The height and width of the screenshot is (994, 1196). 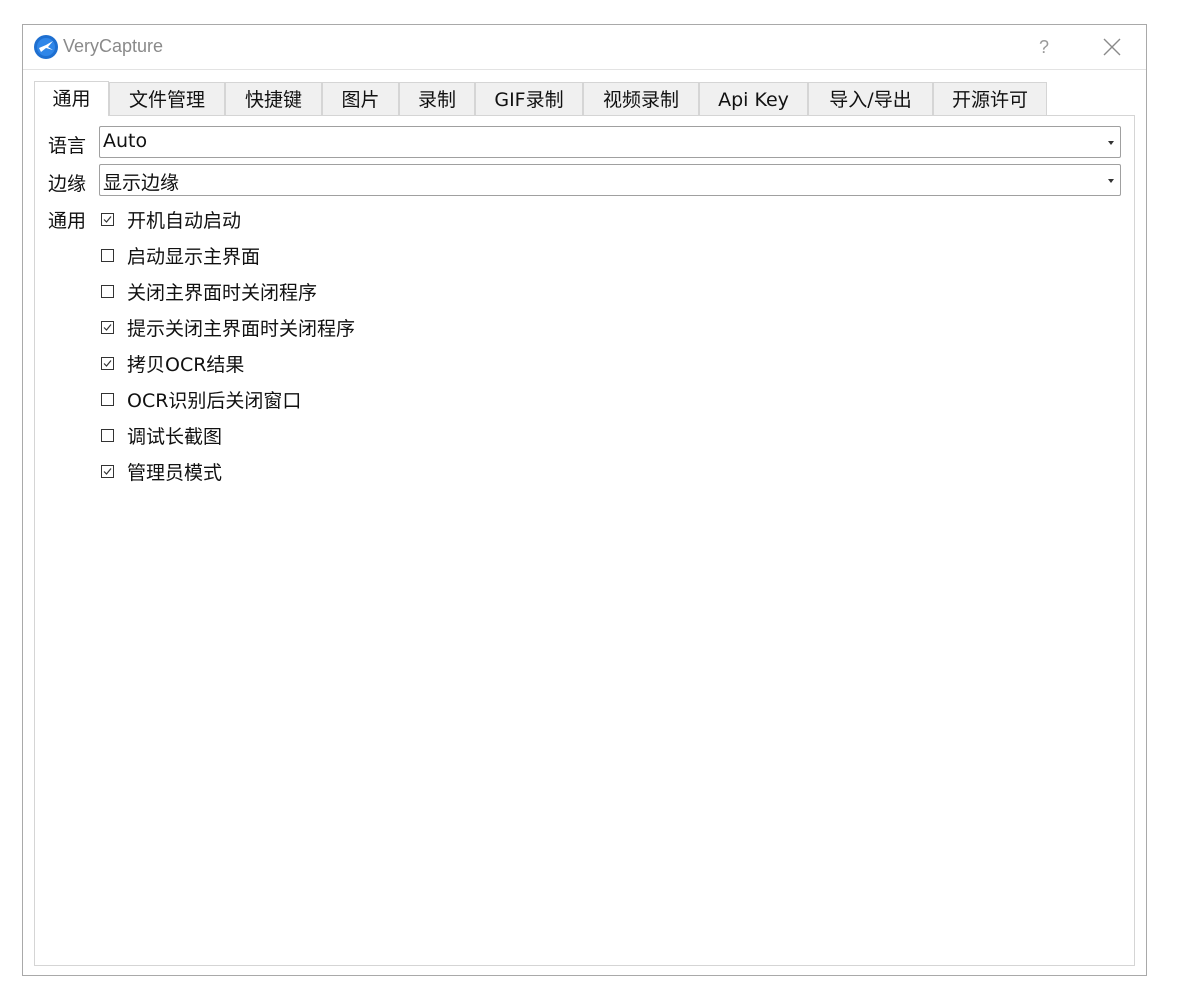 What do you see at coordinates (113, 46) in the screenshot?
I see `window-title: VeryCapture` at bounding box center [113, 46].